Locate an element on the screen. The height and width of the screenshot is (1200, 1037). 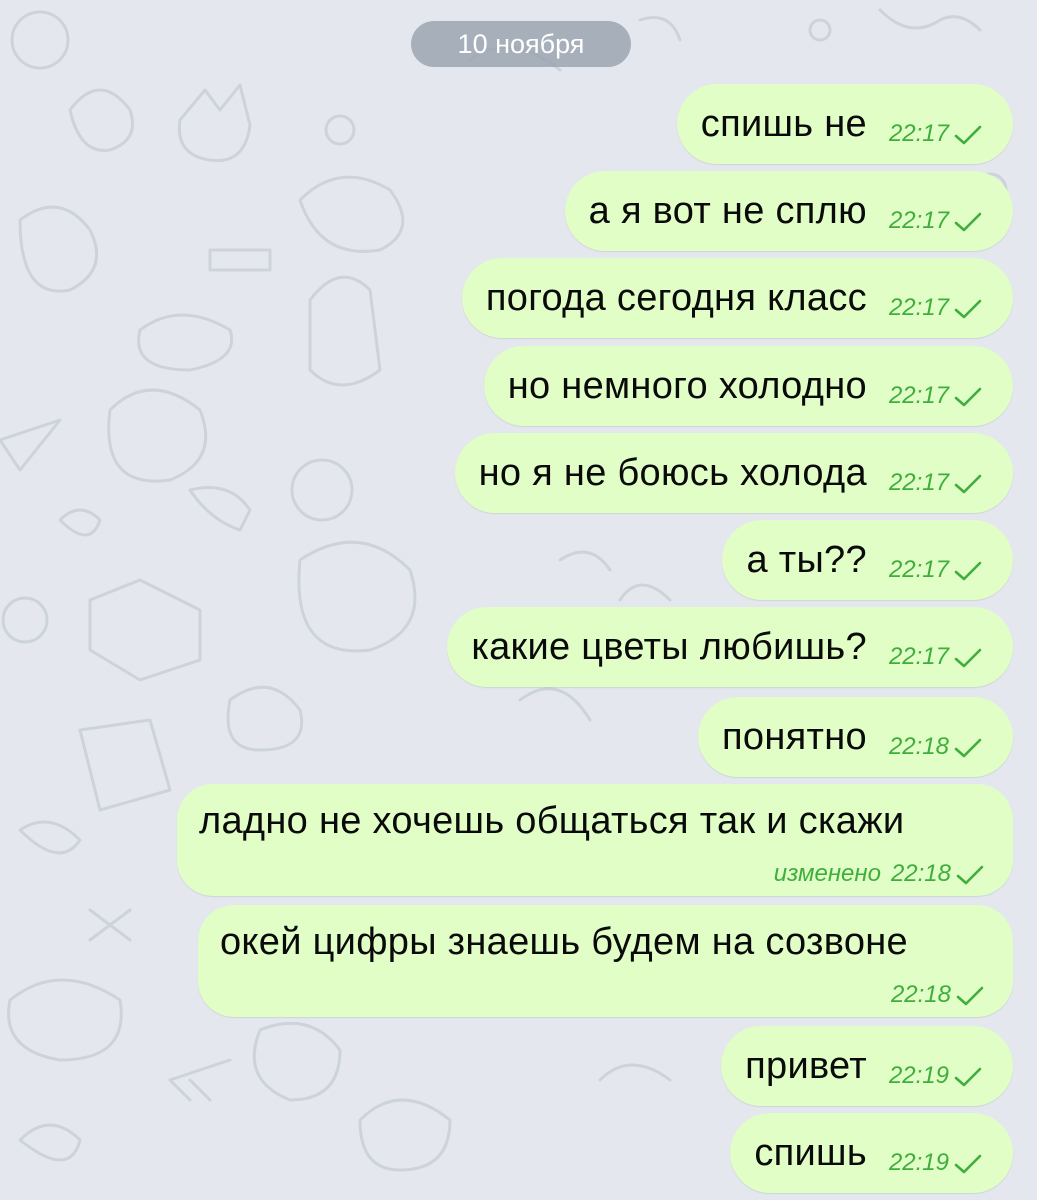
message-bubble: спишь не 22:17 is located at coordinates (844, 124).